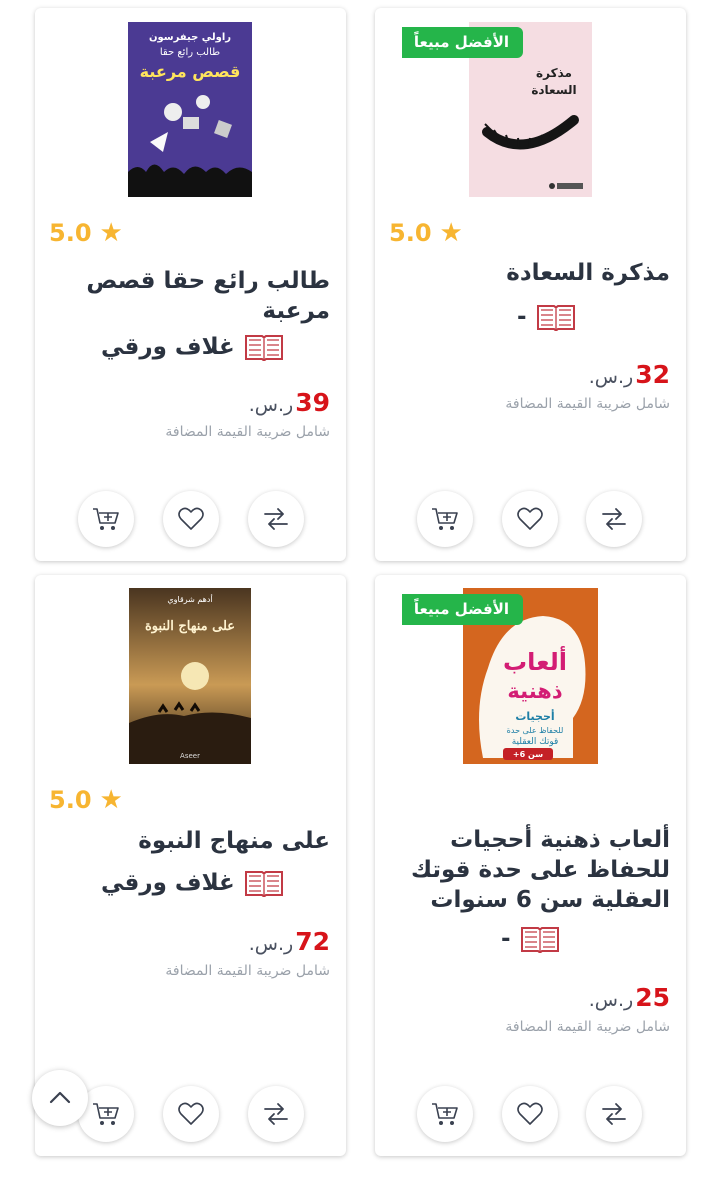 The width and height of the screenshot is (720, 1180). Describe the element at coordinates (554, 73) in the screenshot. I see `cover-text: مذكرة` at that location.